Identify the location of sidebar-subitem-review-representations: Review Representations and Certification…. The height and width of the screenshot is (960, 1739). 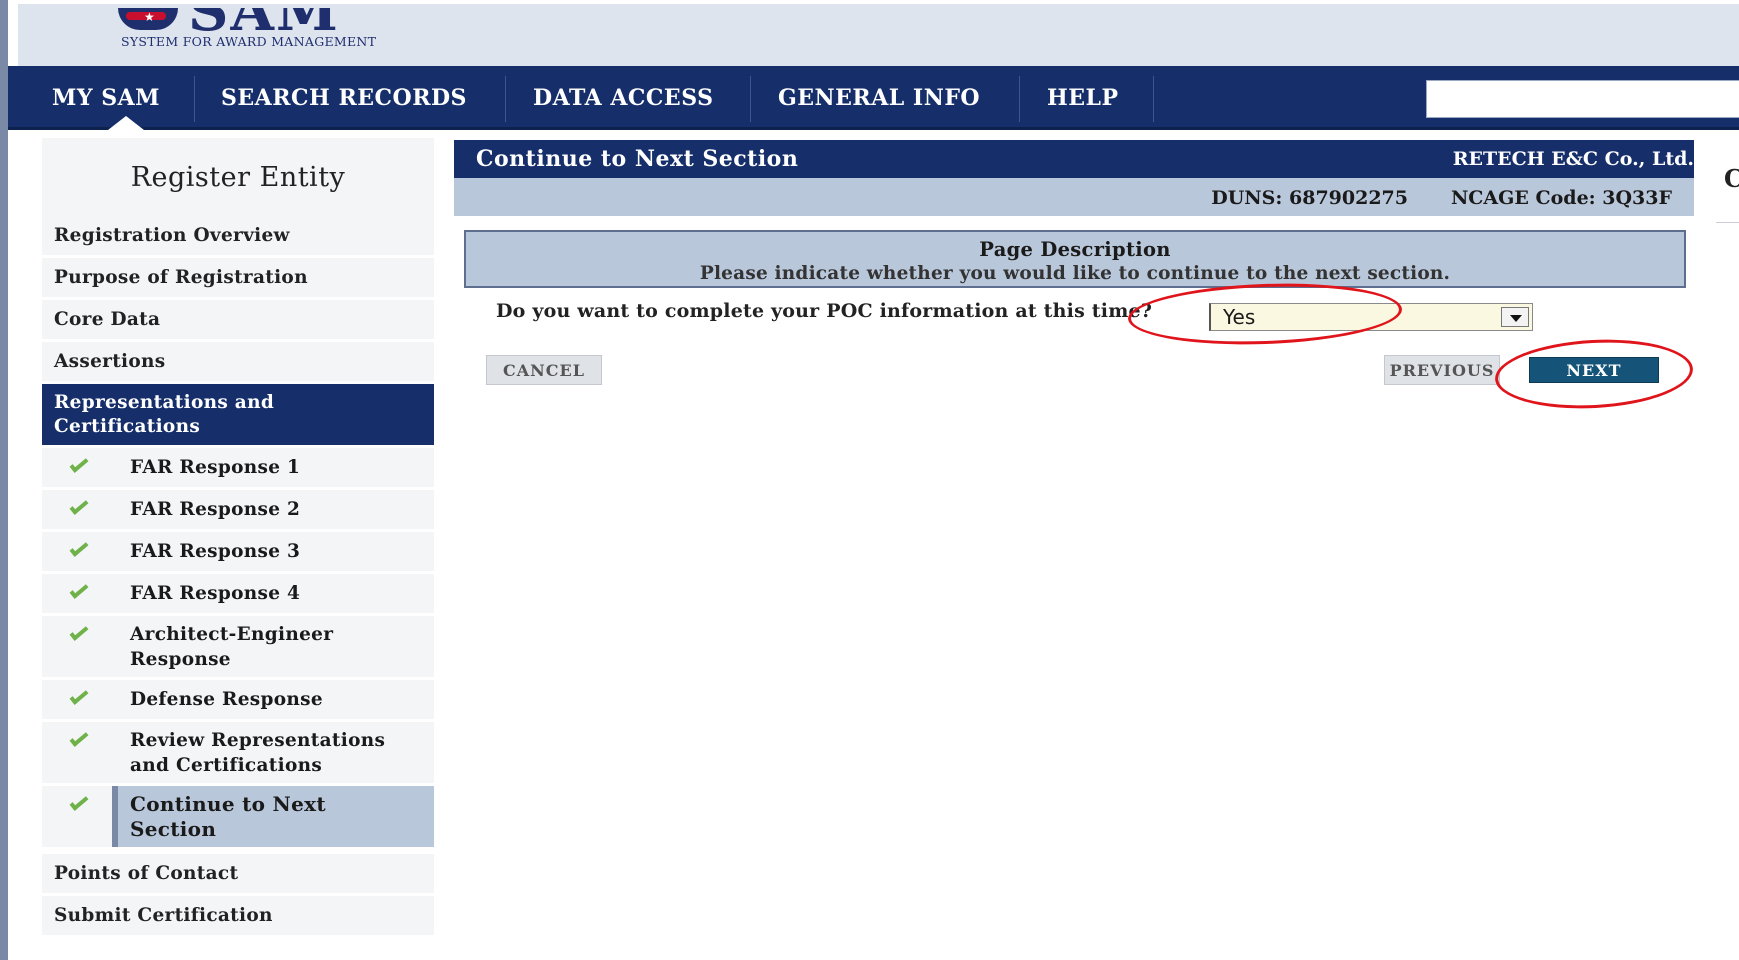
(238, 754).